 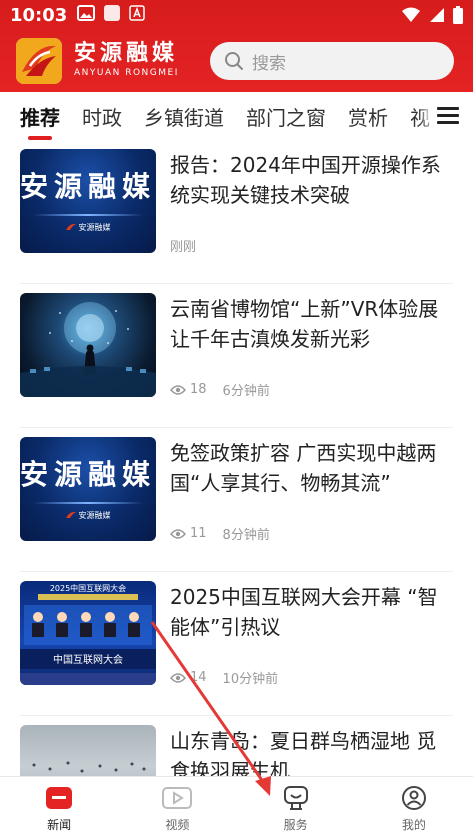 I want to click on news-title: 2025中国互联网大会开幕 “智能体”引热议, so click(x=304, y=612).